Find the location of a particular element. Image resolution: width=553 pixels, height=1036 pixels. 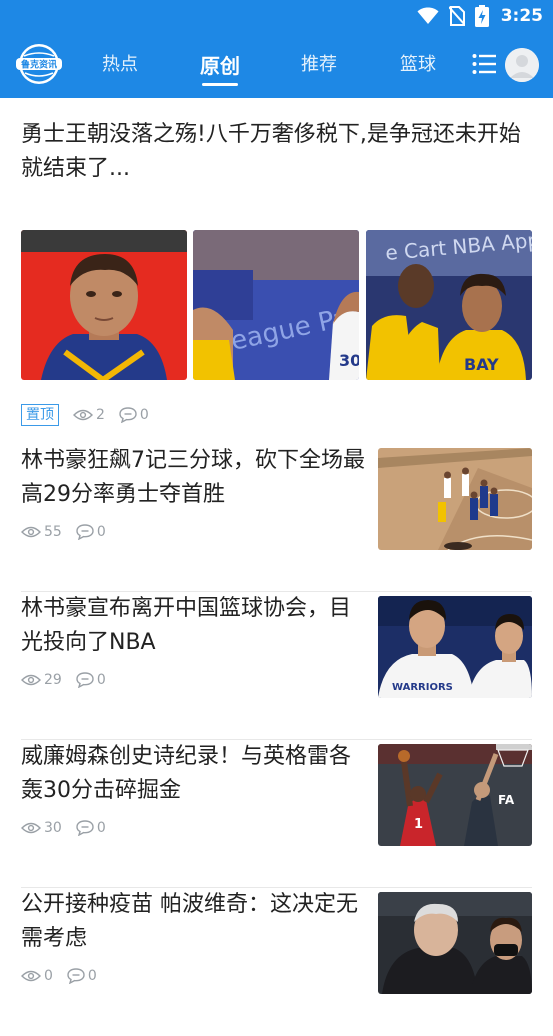

news-title: 林书豪狂飙7记三分球，砍下全场最高29分率勇士夺首胜 is located at coordinates (193, 478).